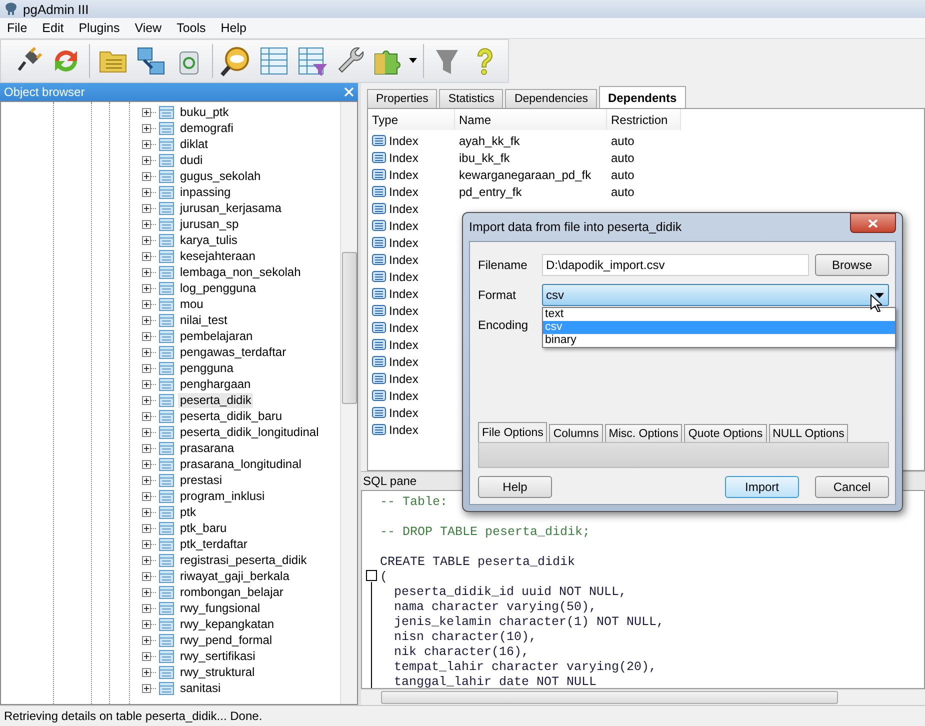 The image size is (925, 726). I want to click on tree-item: rombongan_belajar, so click(232, 592).